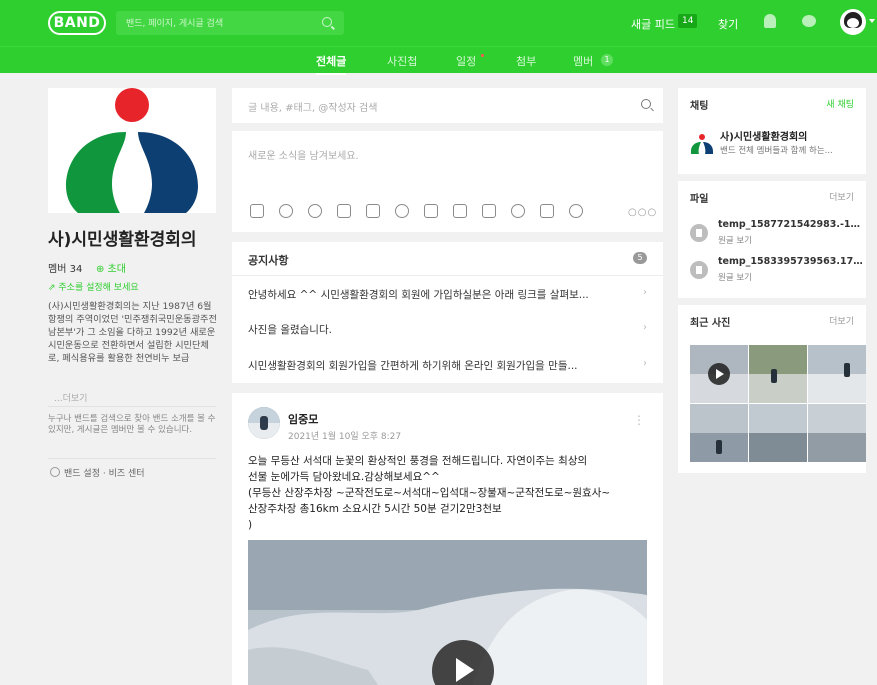 The width and height of the screenshot is (877, 685). I want to click on band-settings-link: 밴드 설정 · 비즈 센터, so click(104, 472).